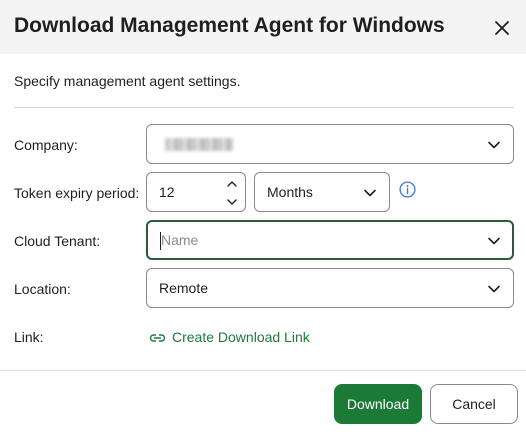  I want to click on create-download-link: Create Download Link, so click(229, 337).